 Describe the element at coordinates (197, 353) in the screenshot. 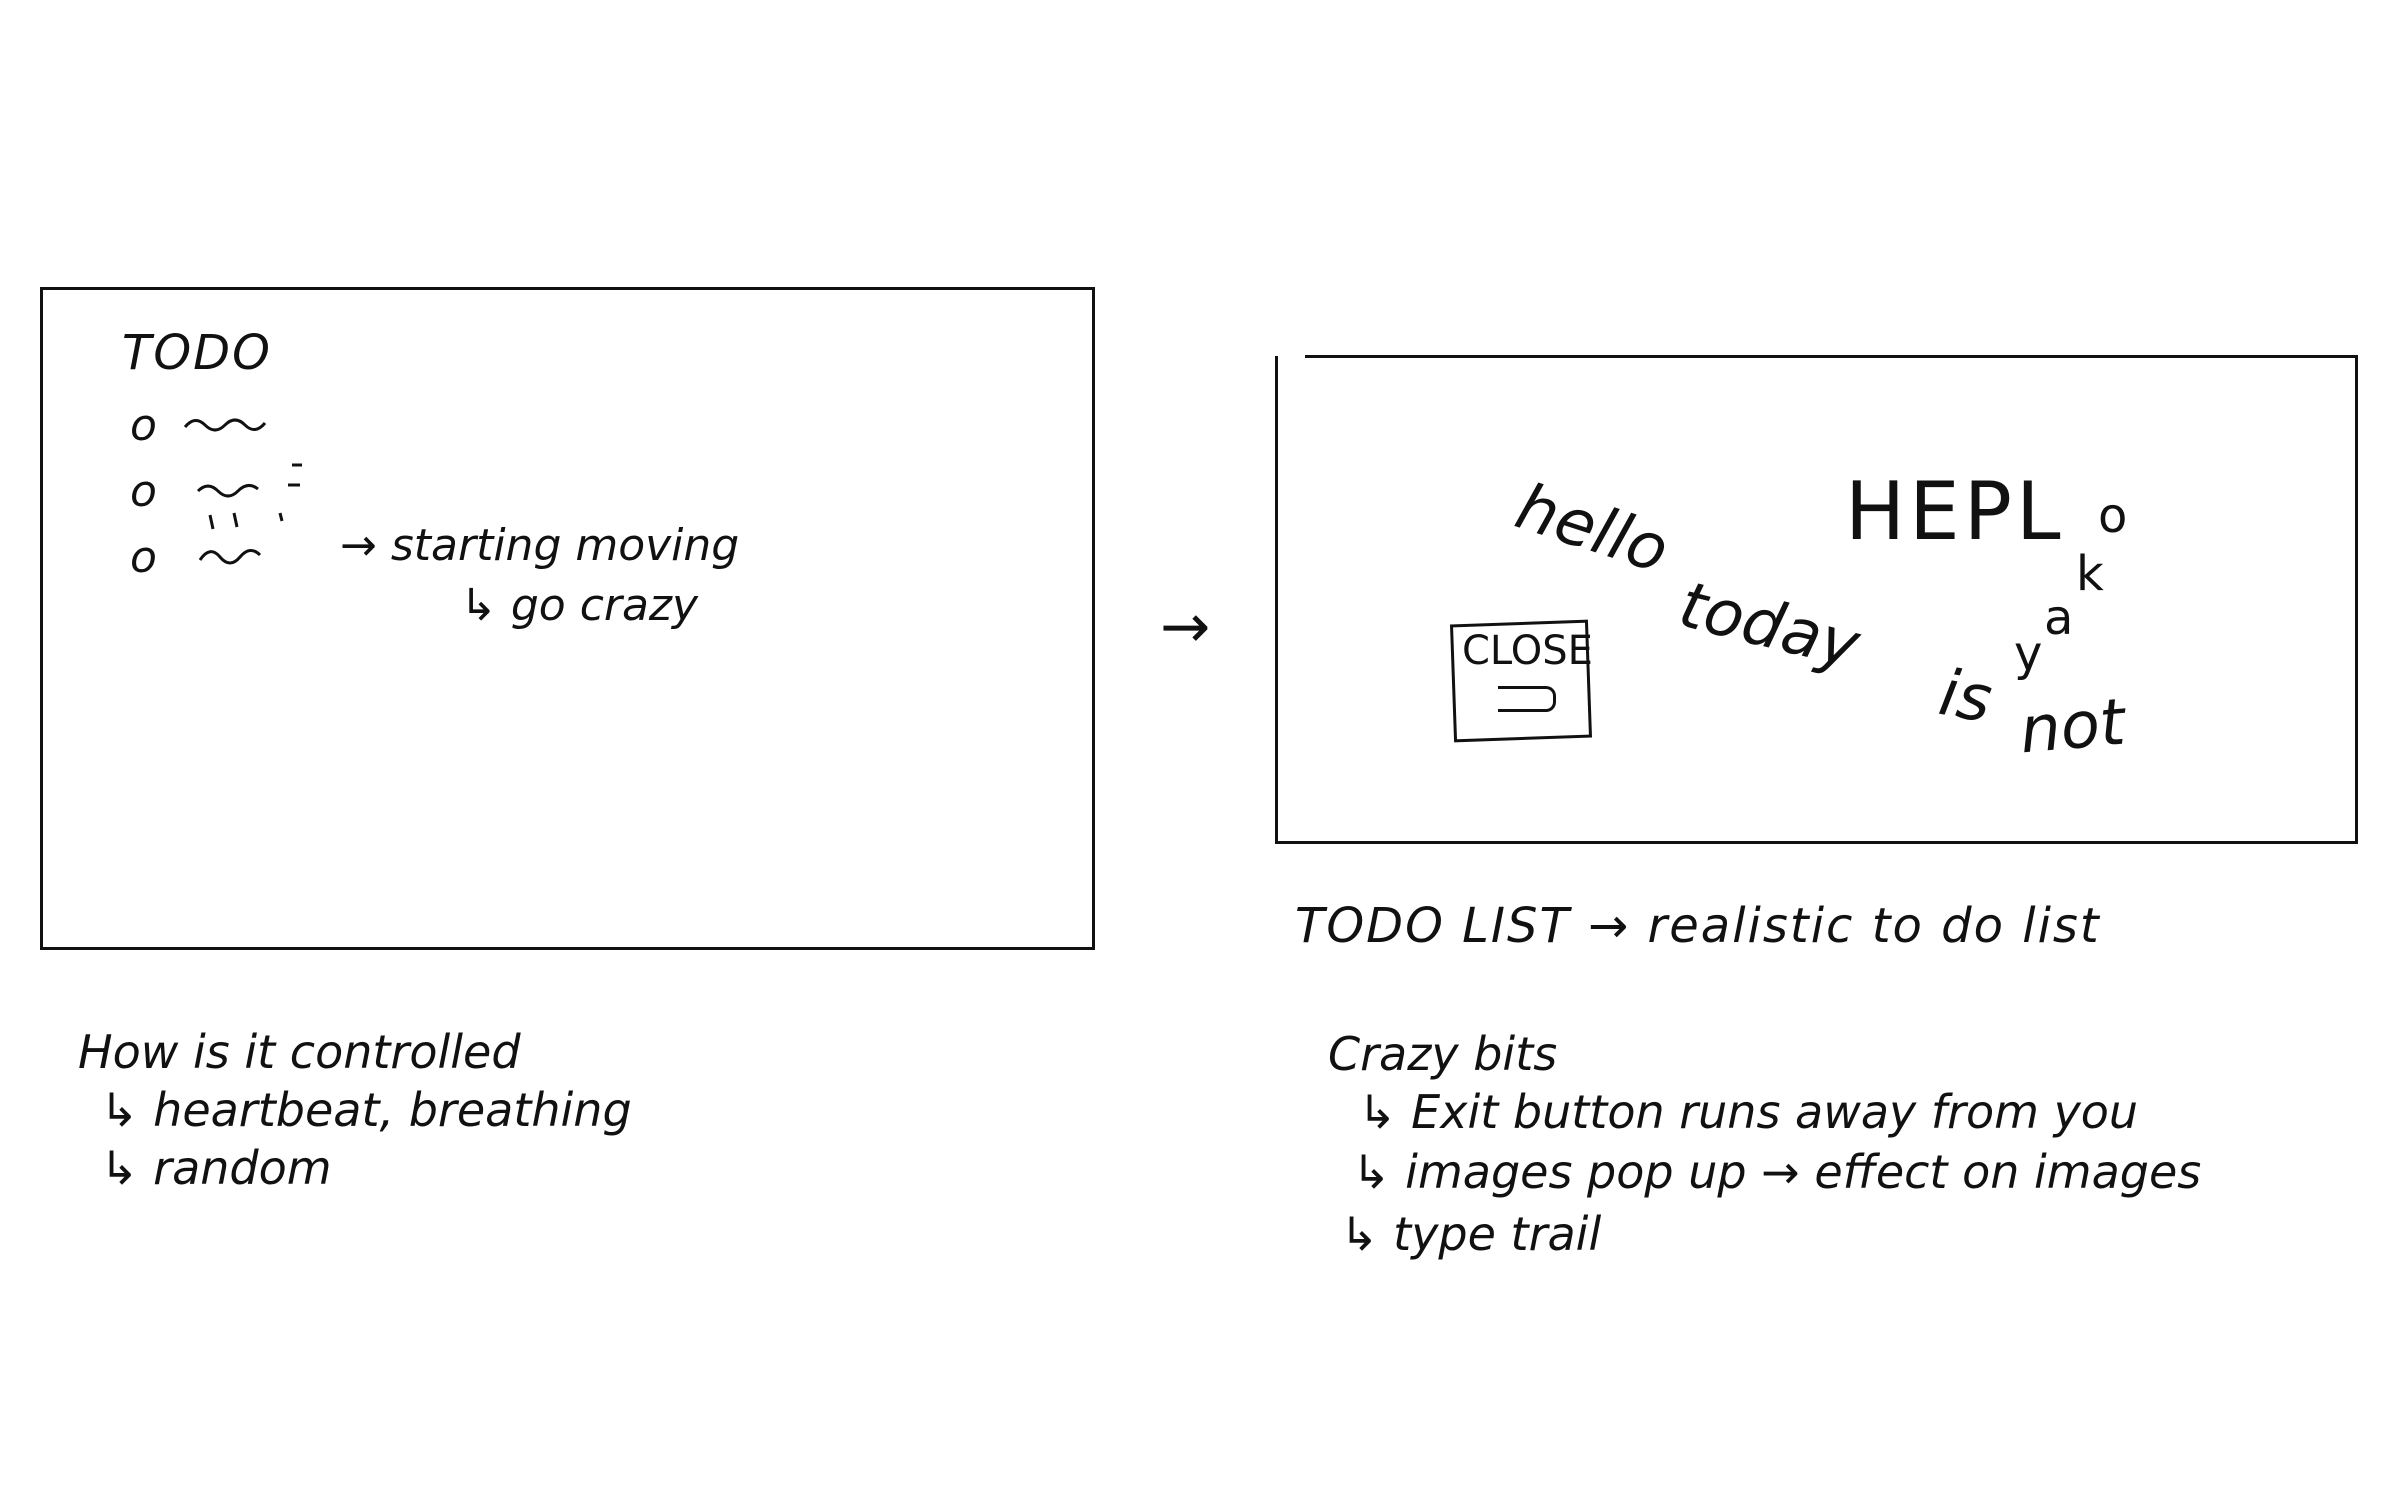

I see `todo-title: TODO` at that location.